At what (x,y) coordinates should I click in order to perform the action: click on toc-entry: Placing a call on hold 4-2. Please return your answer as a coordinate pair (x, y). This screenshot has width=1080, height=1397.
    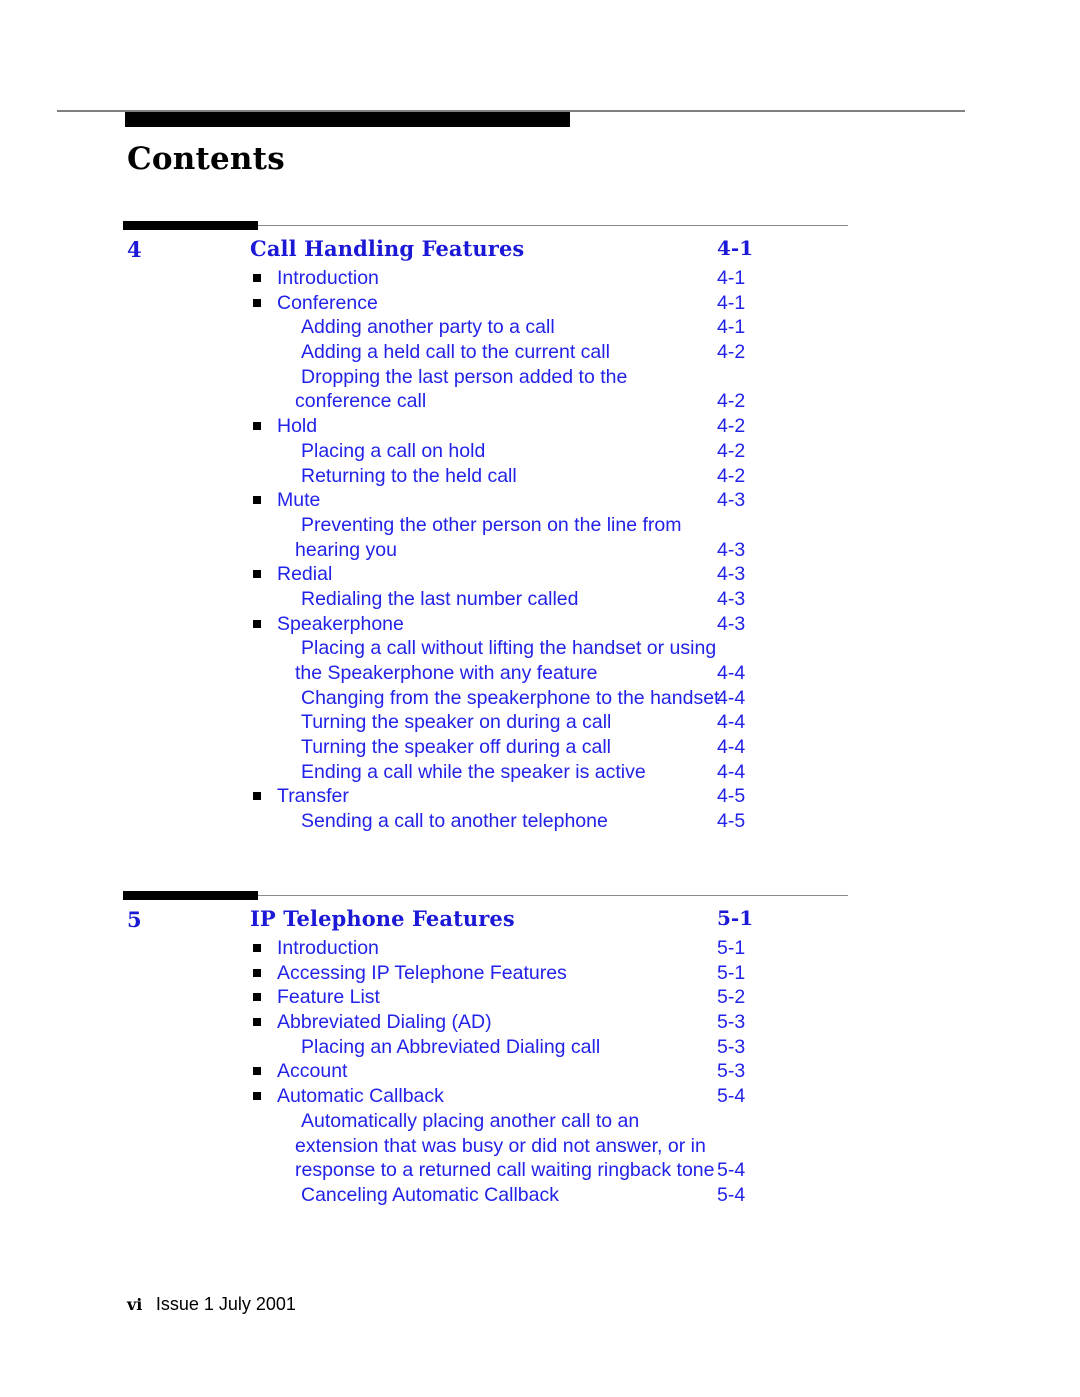
    Looking at the image, I should click on (540, 451).